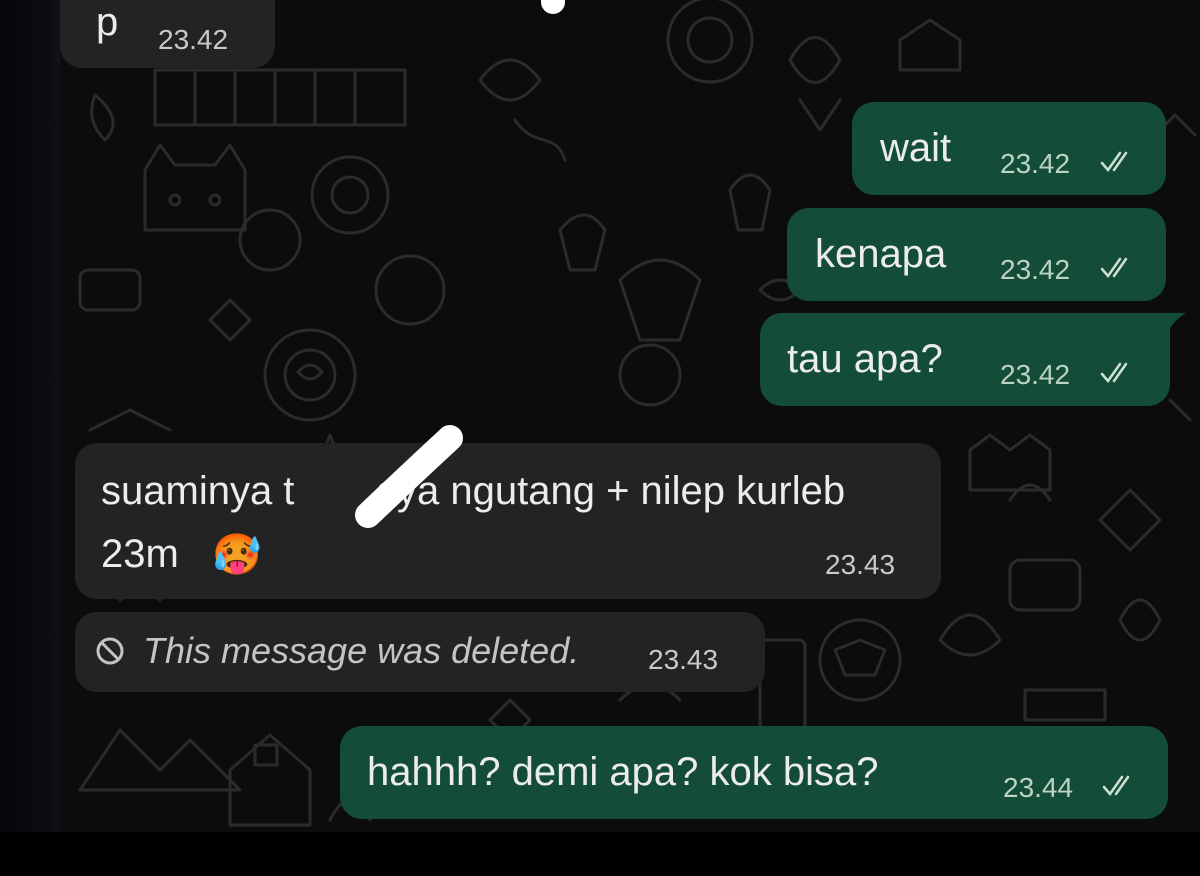  I want to click on message-text-line1: suaminya t, so click(198, 491).